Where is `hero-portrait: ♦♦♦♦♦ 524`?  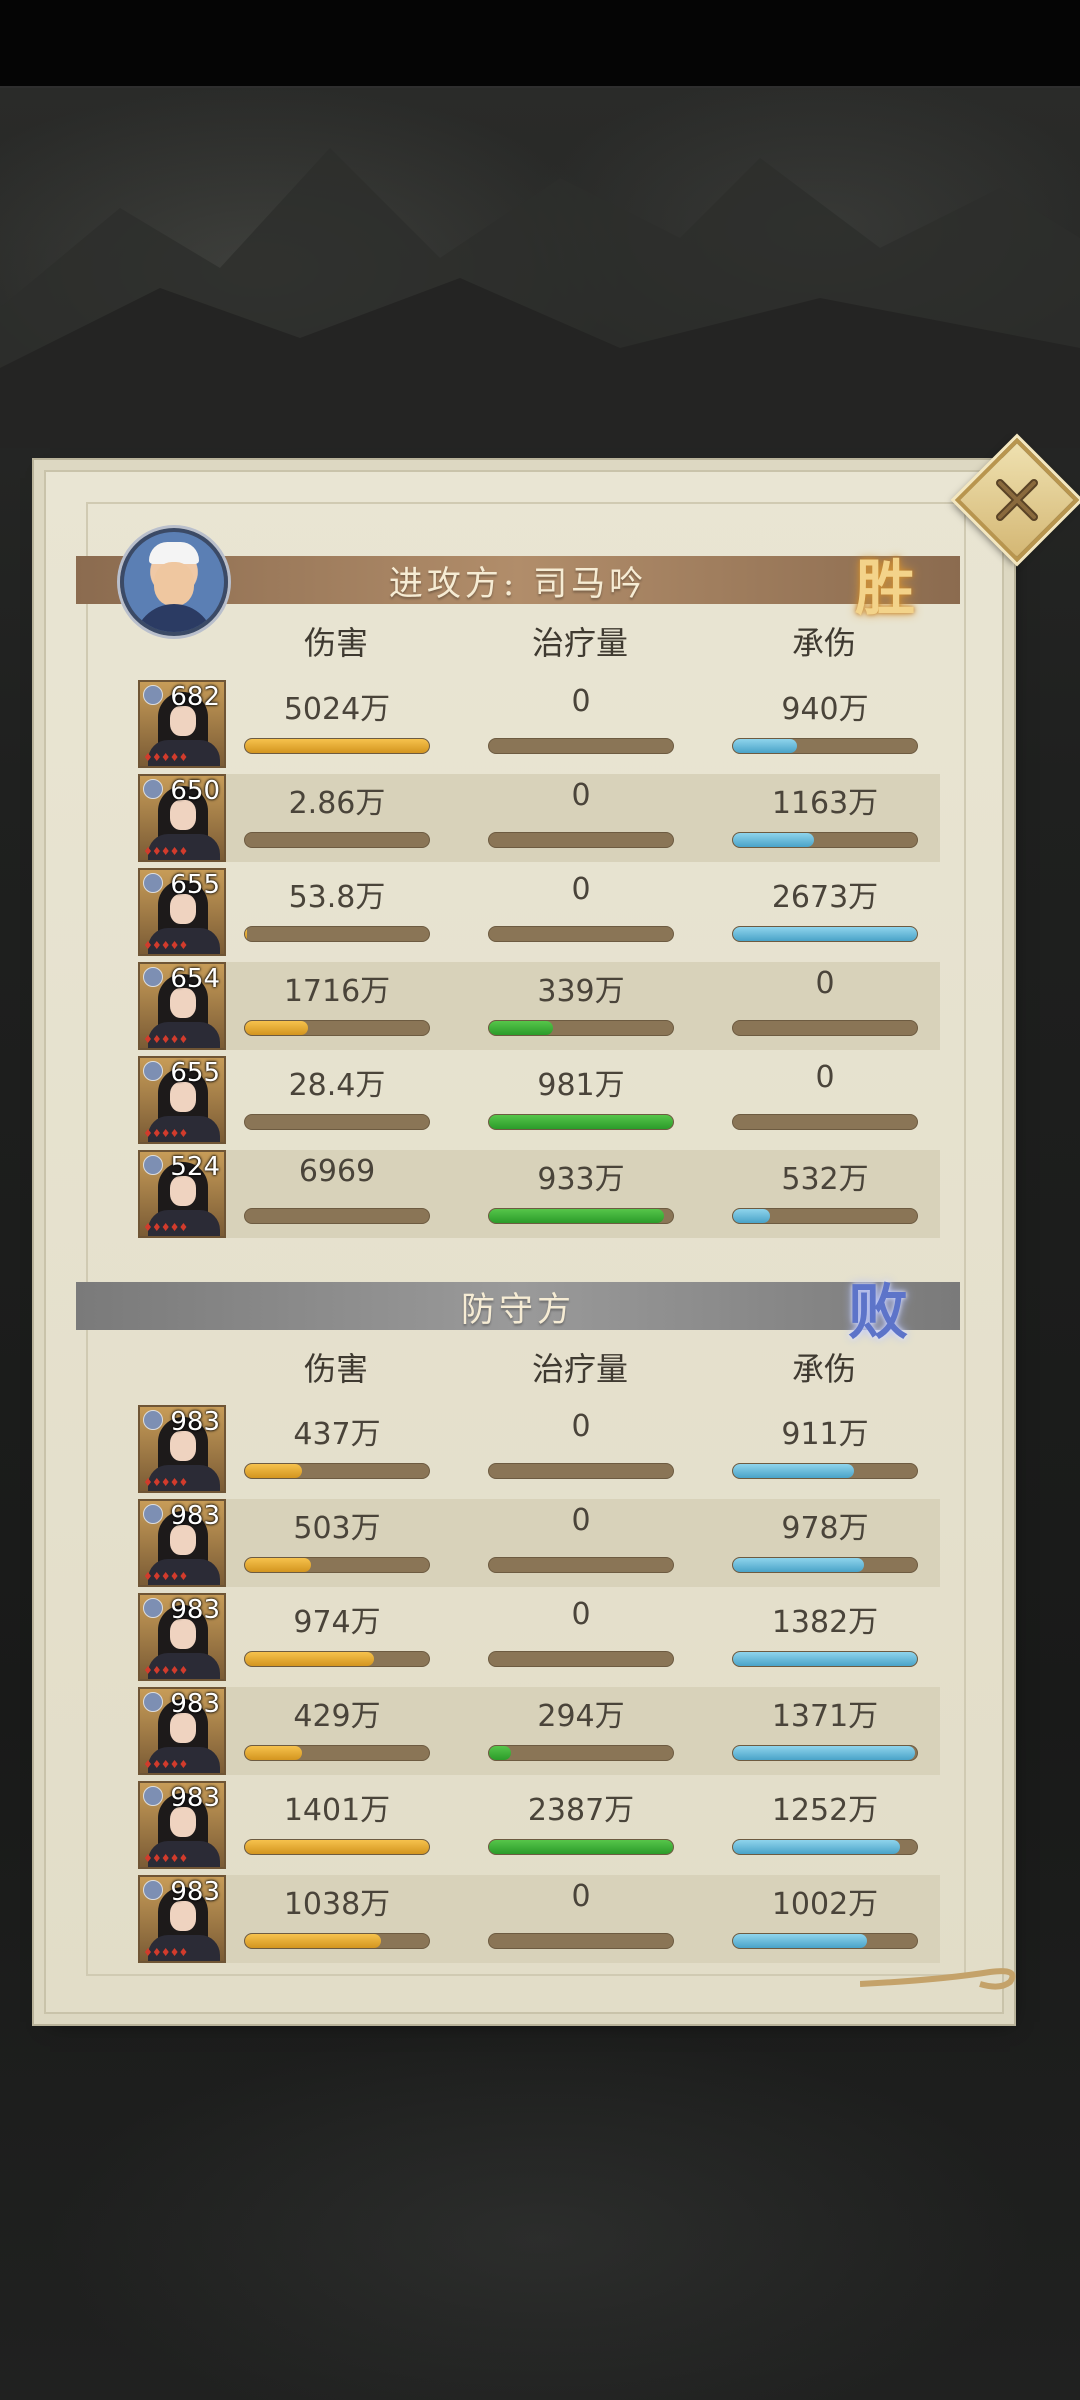
hero-portrait: ♦♦♦♦♦ 524 is located at coordinates (182, 1194).